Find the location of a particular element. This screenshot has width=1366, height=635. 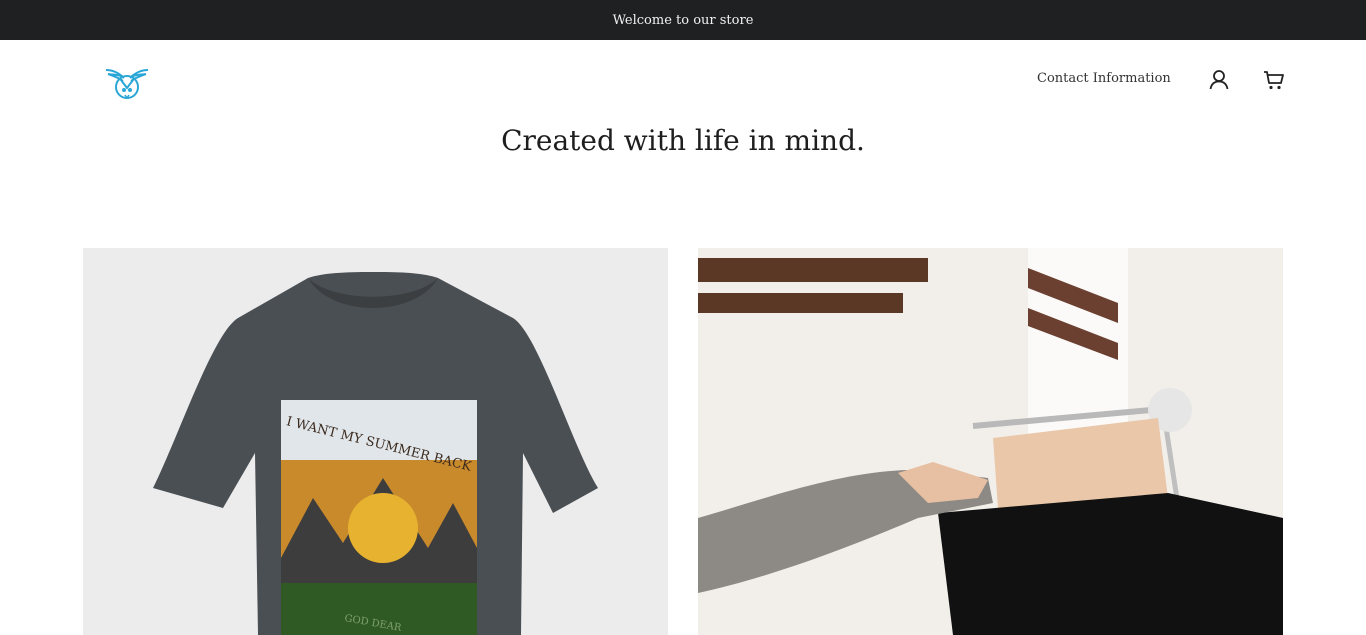

announcement-bar: Welcome to our store is located at coordinates (683, 20).